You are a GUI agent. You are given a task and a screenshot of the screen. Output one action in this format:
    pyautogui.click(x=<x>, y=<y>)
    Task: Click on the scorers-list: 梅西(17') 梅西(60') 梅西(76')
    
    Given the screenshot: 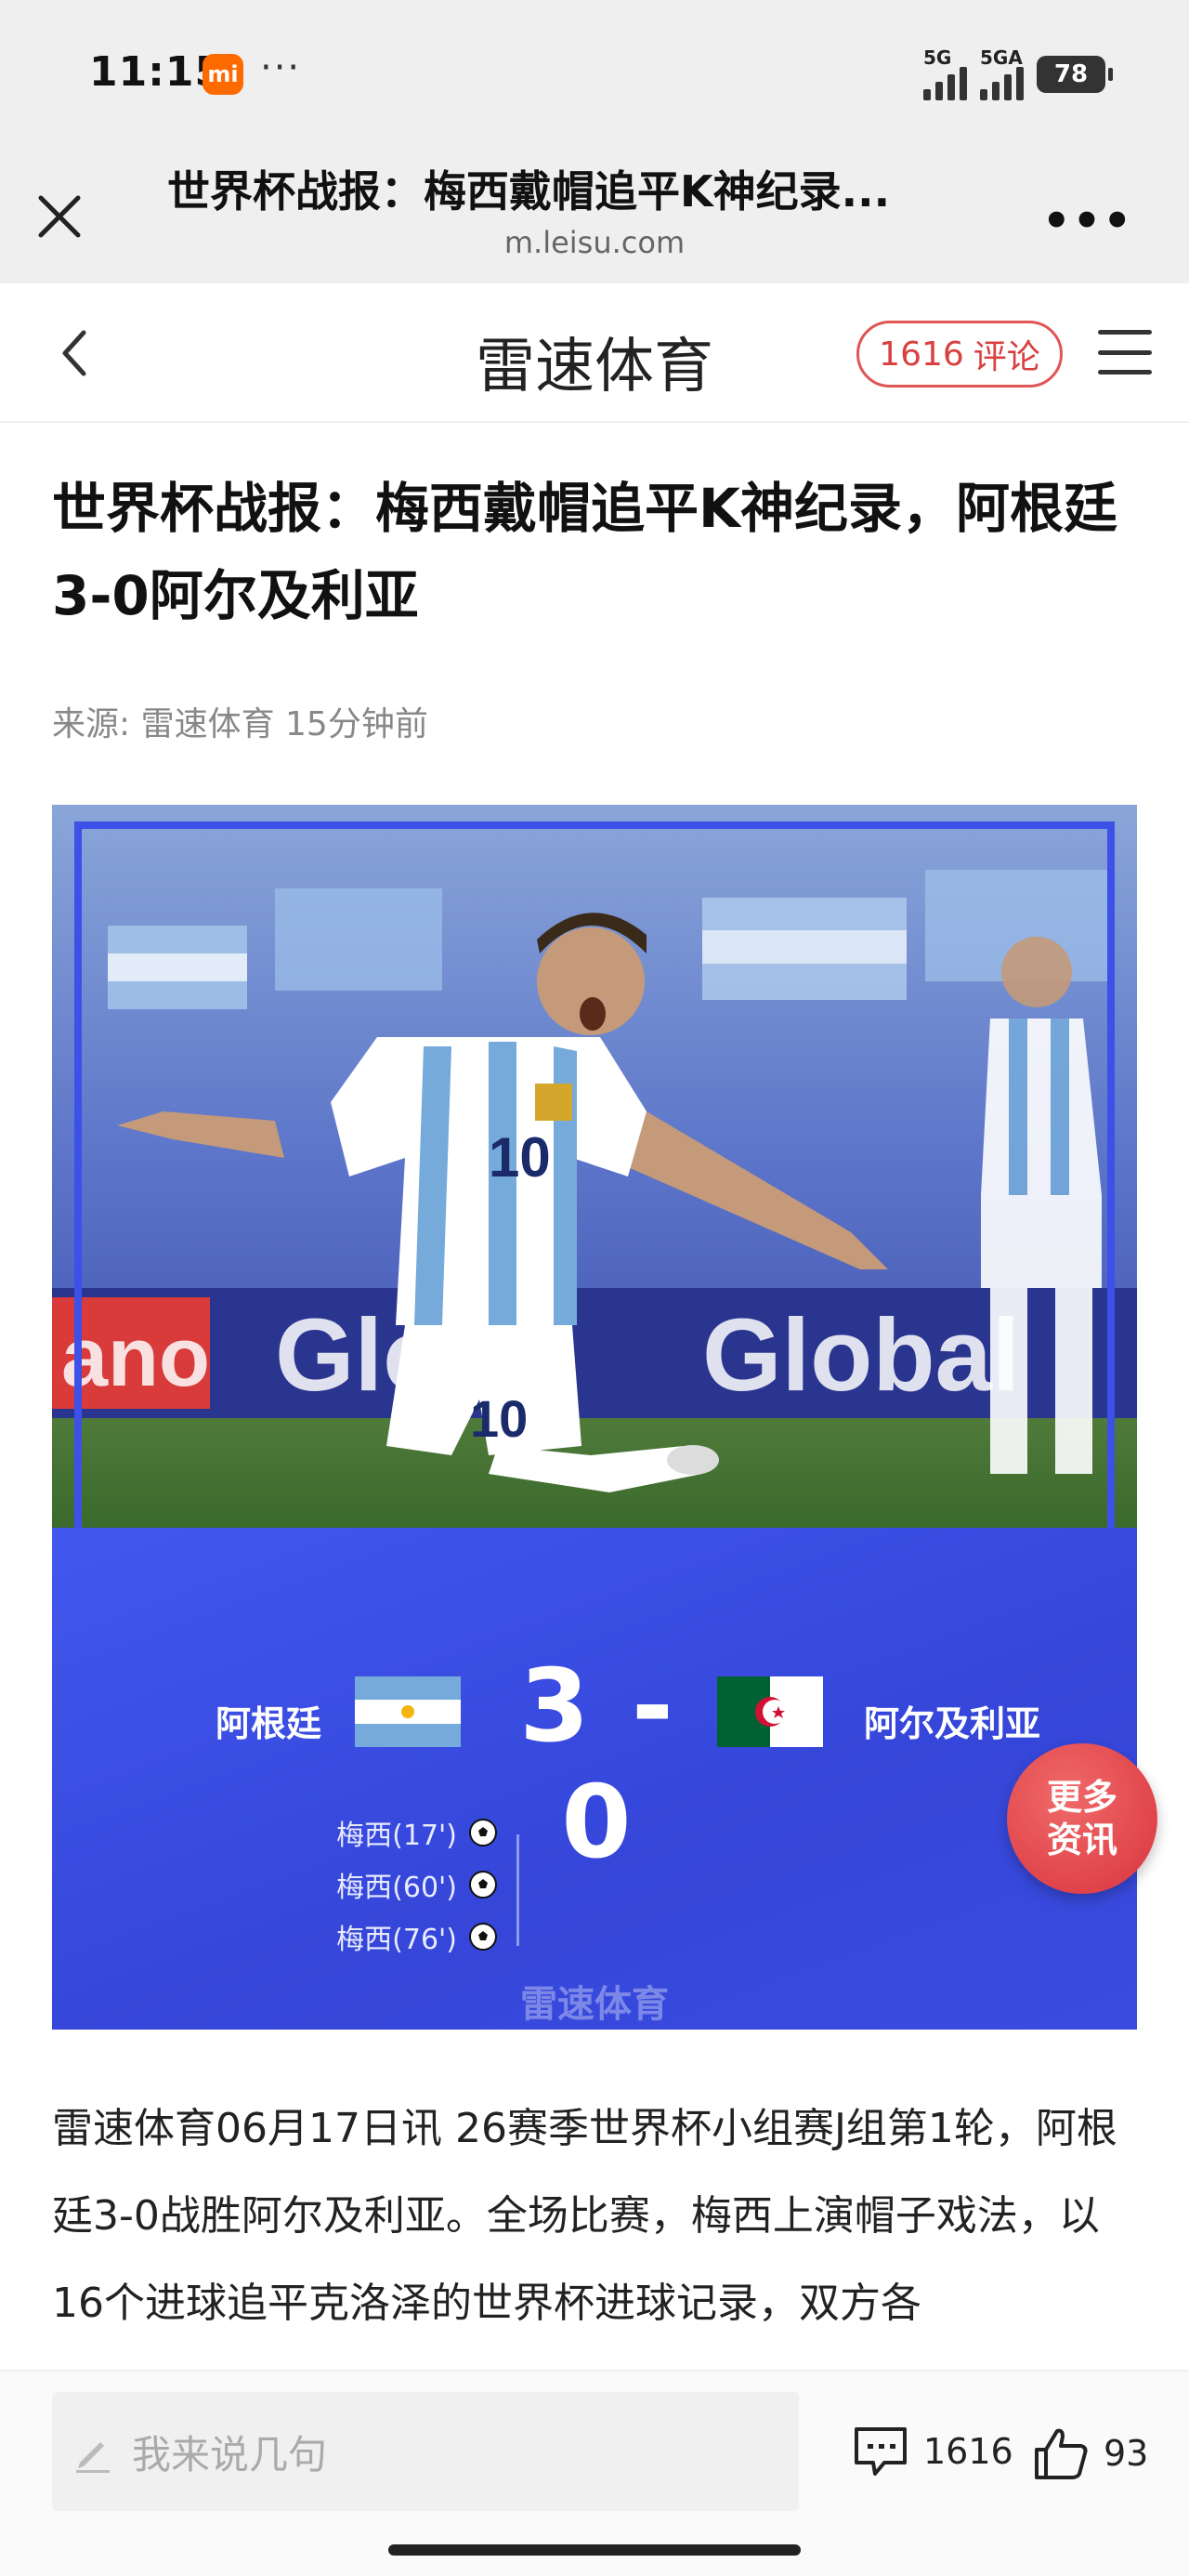 What is the action you would take?
    pyautogui.click(x=391, y=1885)
    